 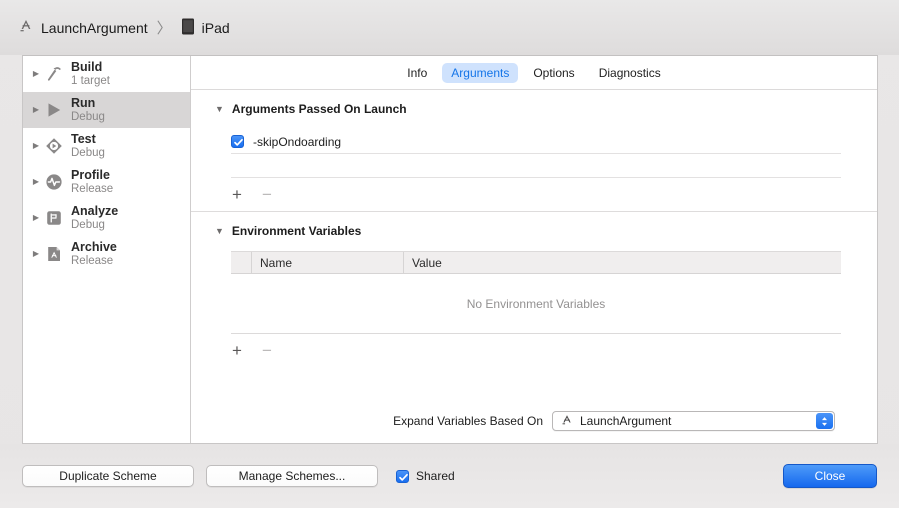 What do you see at coordinates (215, 27) in the screenshot?
I see `destination-label: iPad` at bounding box center [215, 27].